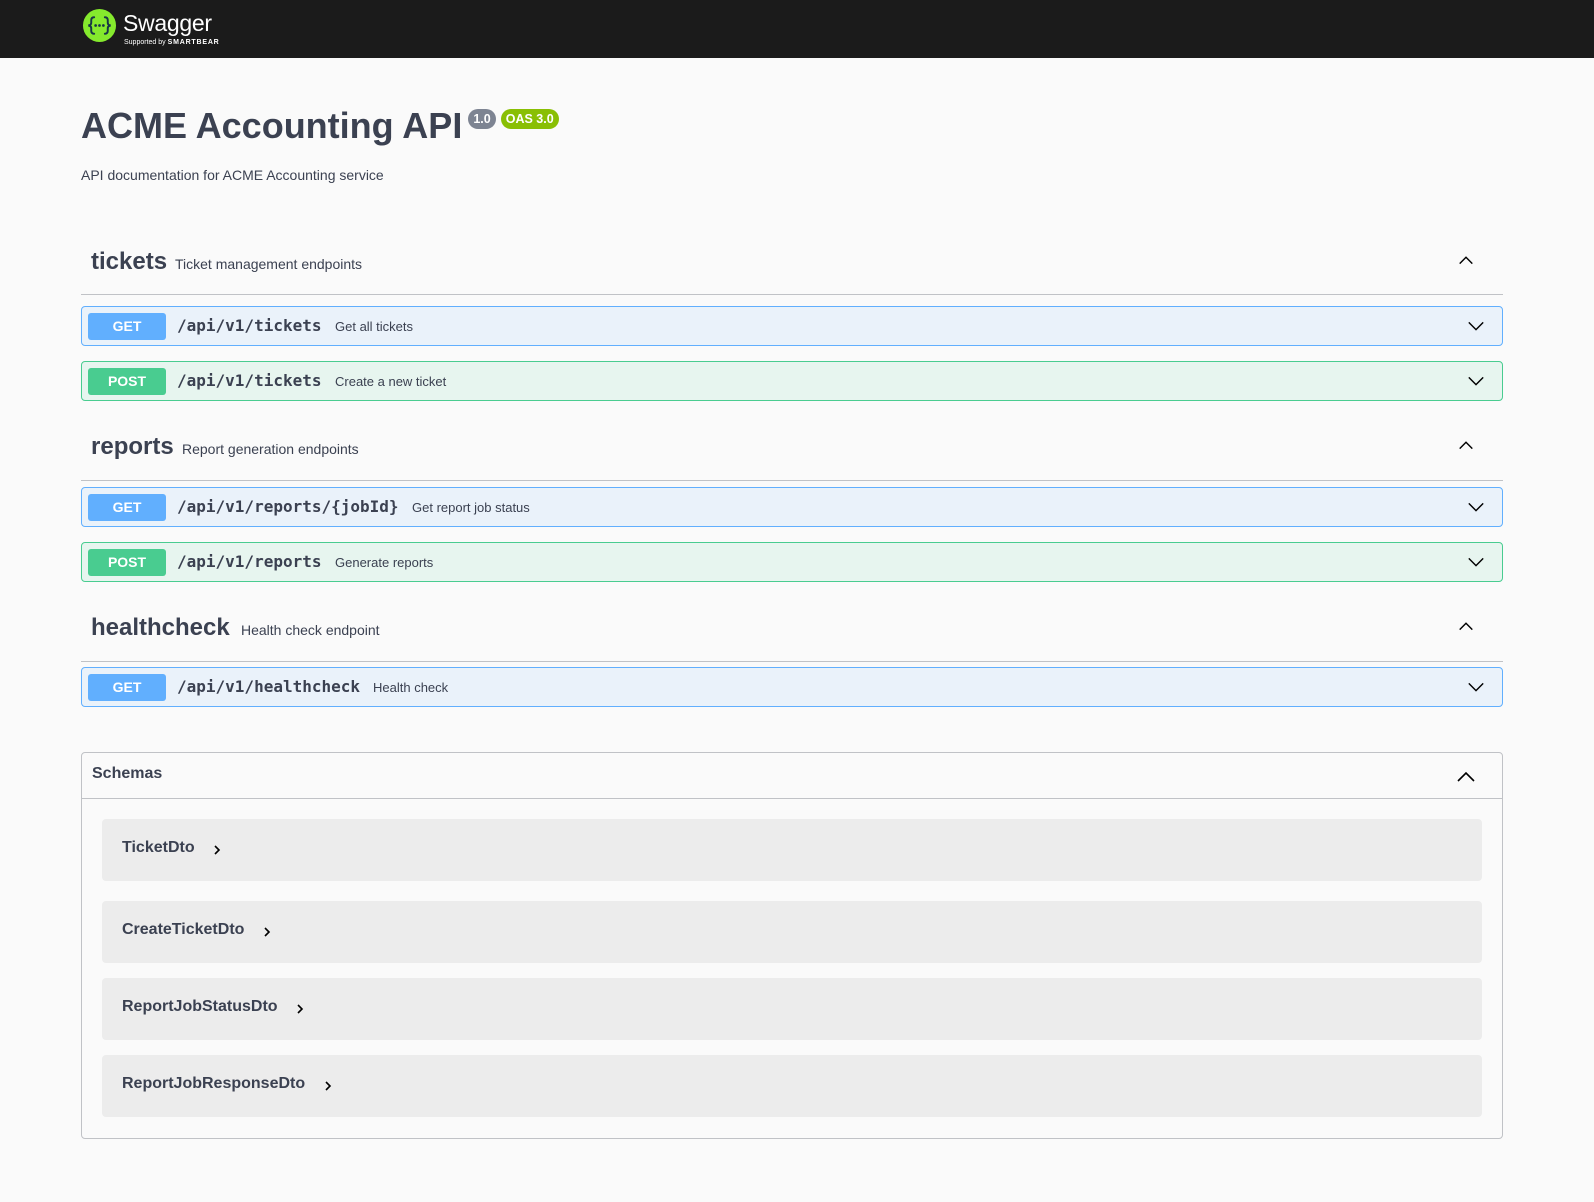 This screenshot has width=1594, height=1202. I want to click on tag-name: healthcheck, so click(160, 627).